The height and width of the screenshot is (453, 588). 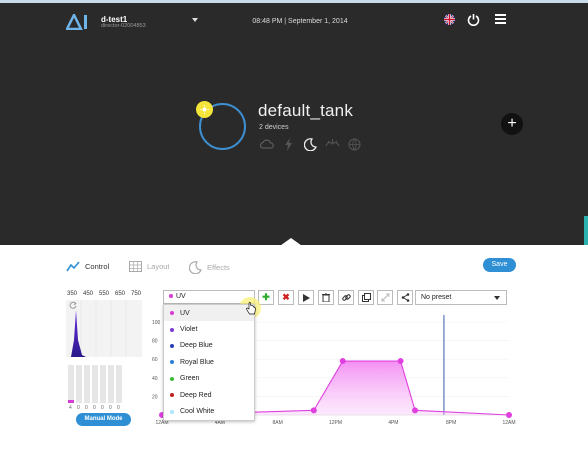 I want to click on channel-option-label: UV, so click(x=185, y=313).